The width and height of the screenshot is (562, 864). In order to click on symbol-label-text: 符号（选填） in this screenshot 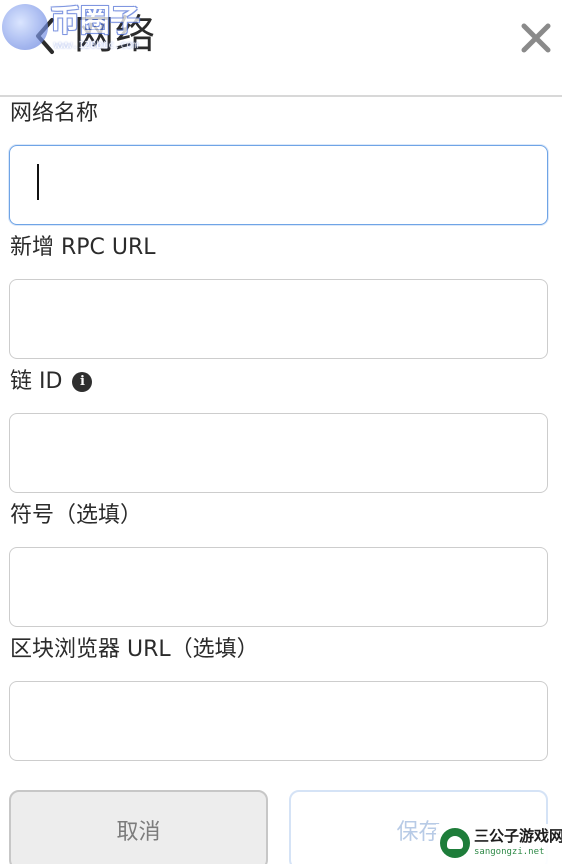, I will do `click(76, 515)`.